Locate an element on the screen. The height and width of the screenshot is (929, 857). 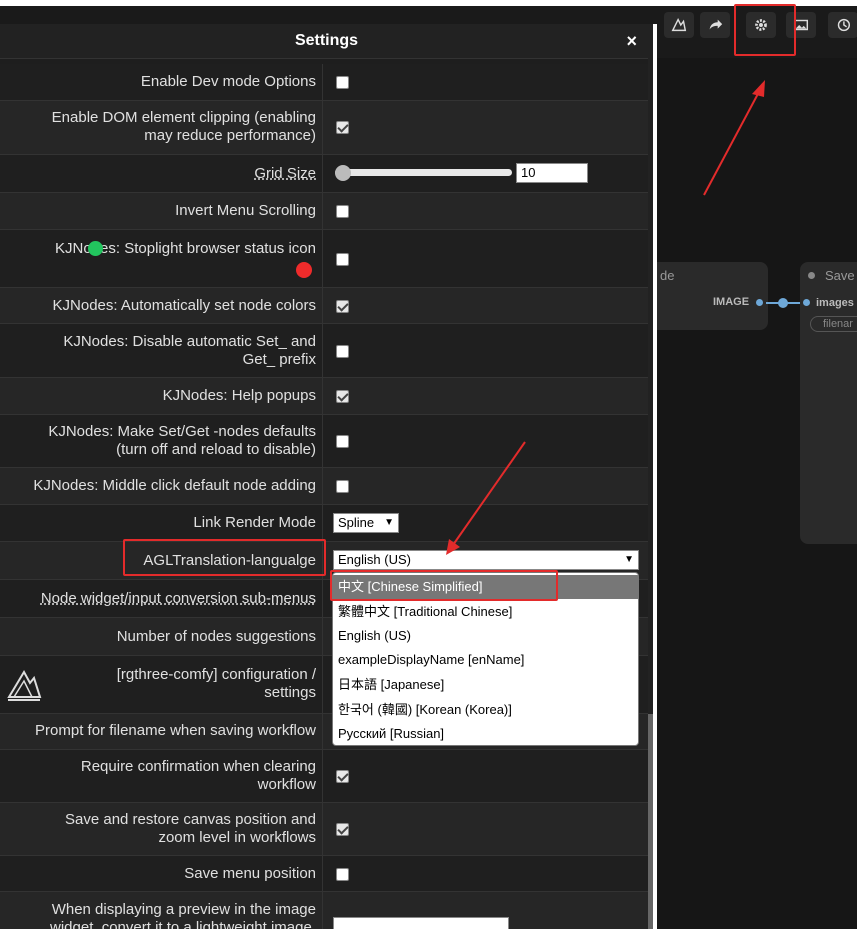
arrow-to-language-select is located at coordinates (489, 493).